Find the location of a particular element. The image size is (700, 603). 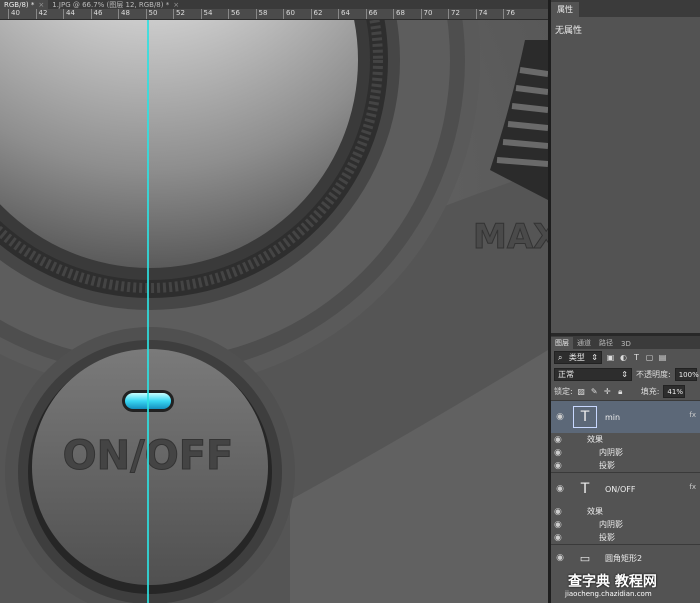

search-icon: ⌕ is located at coordinates (560, 357).